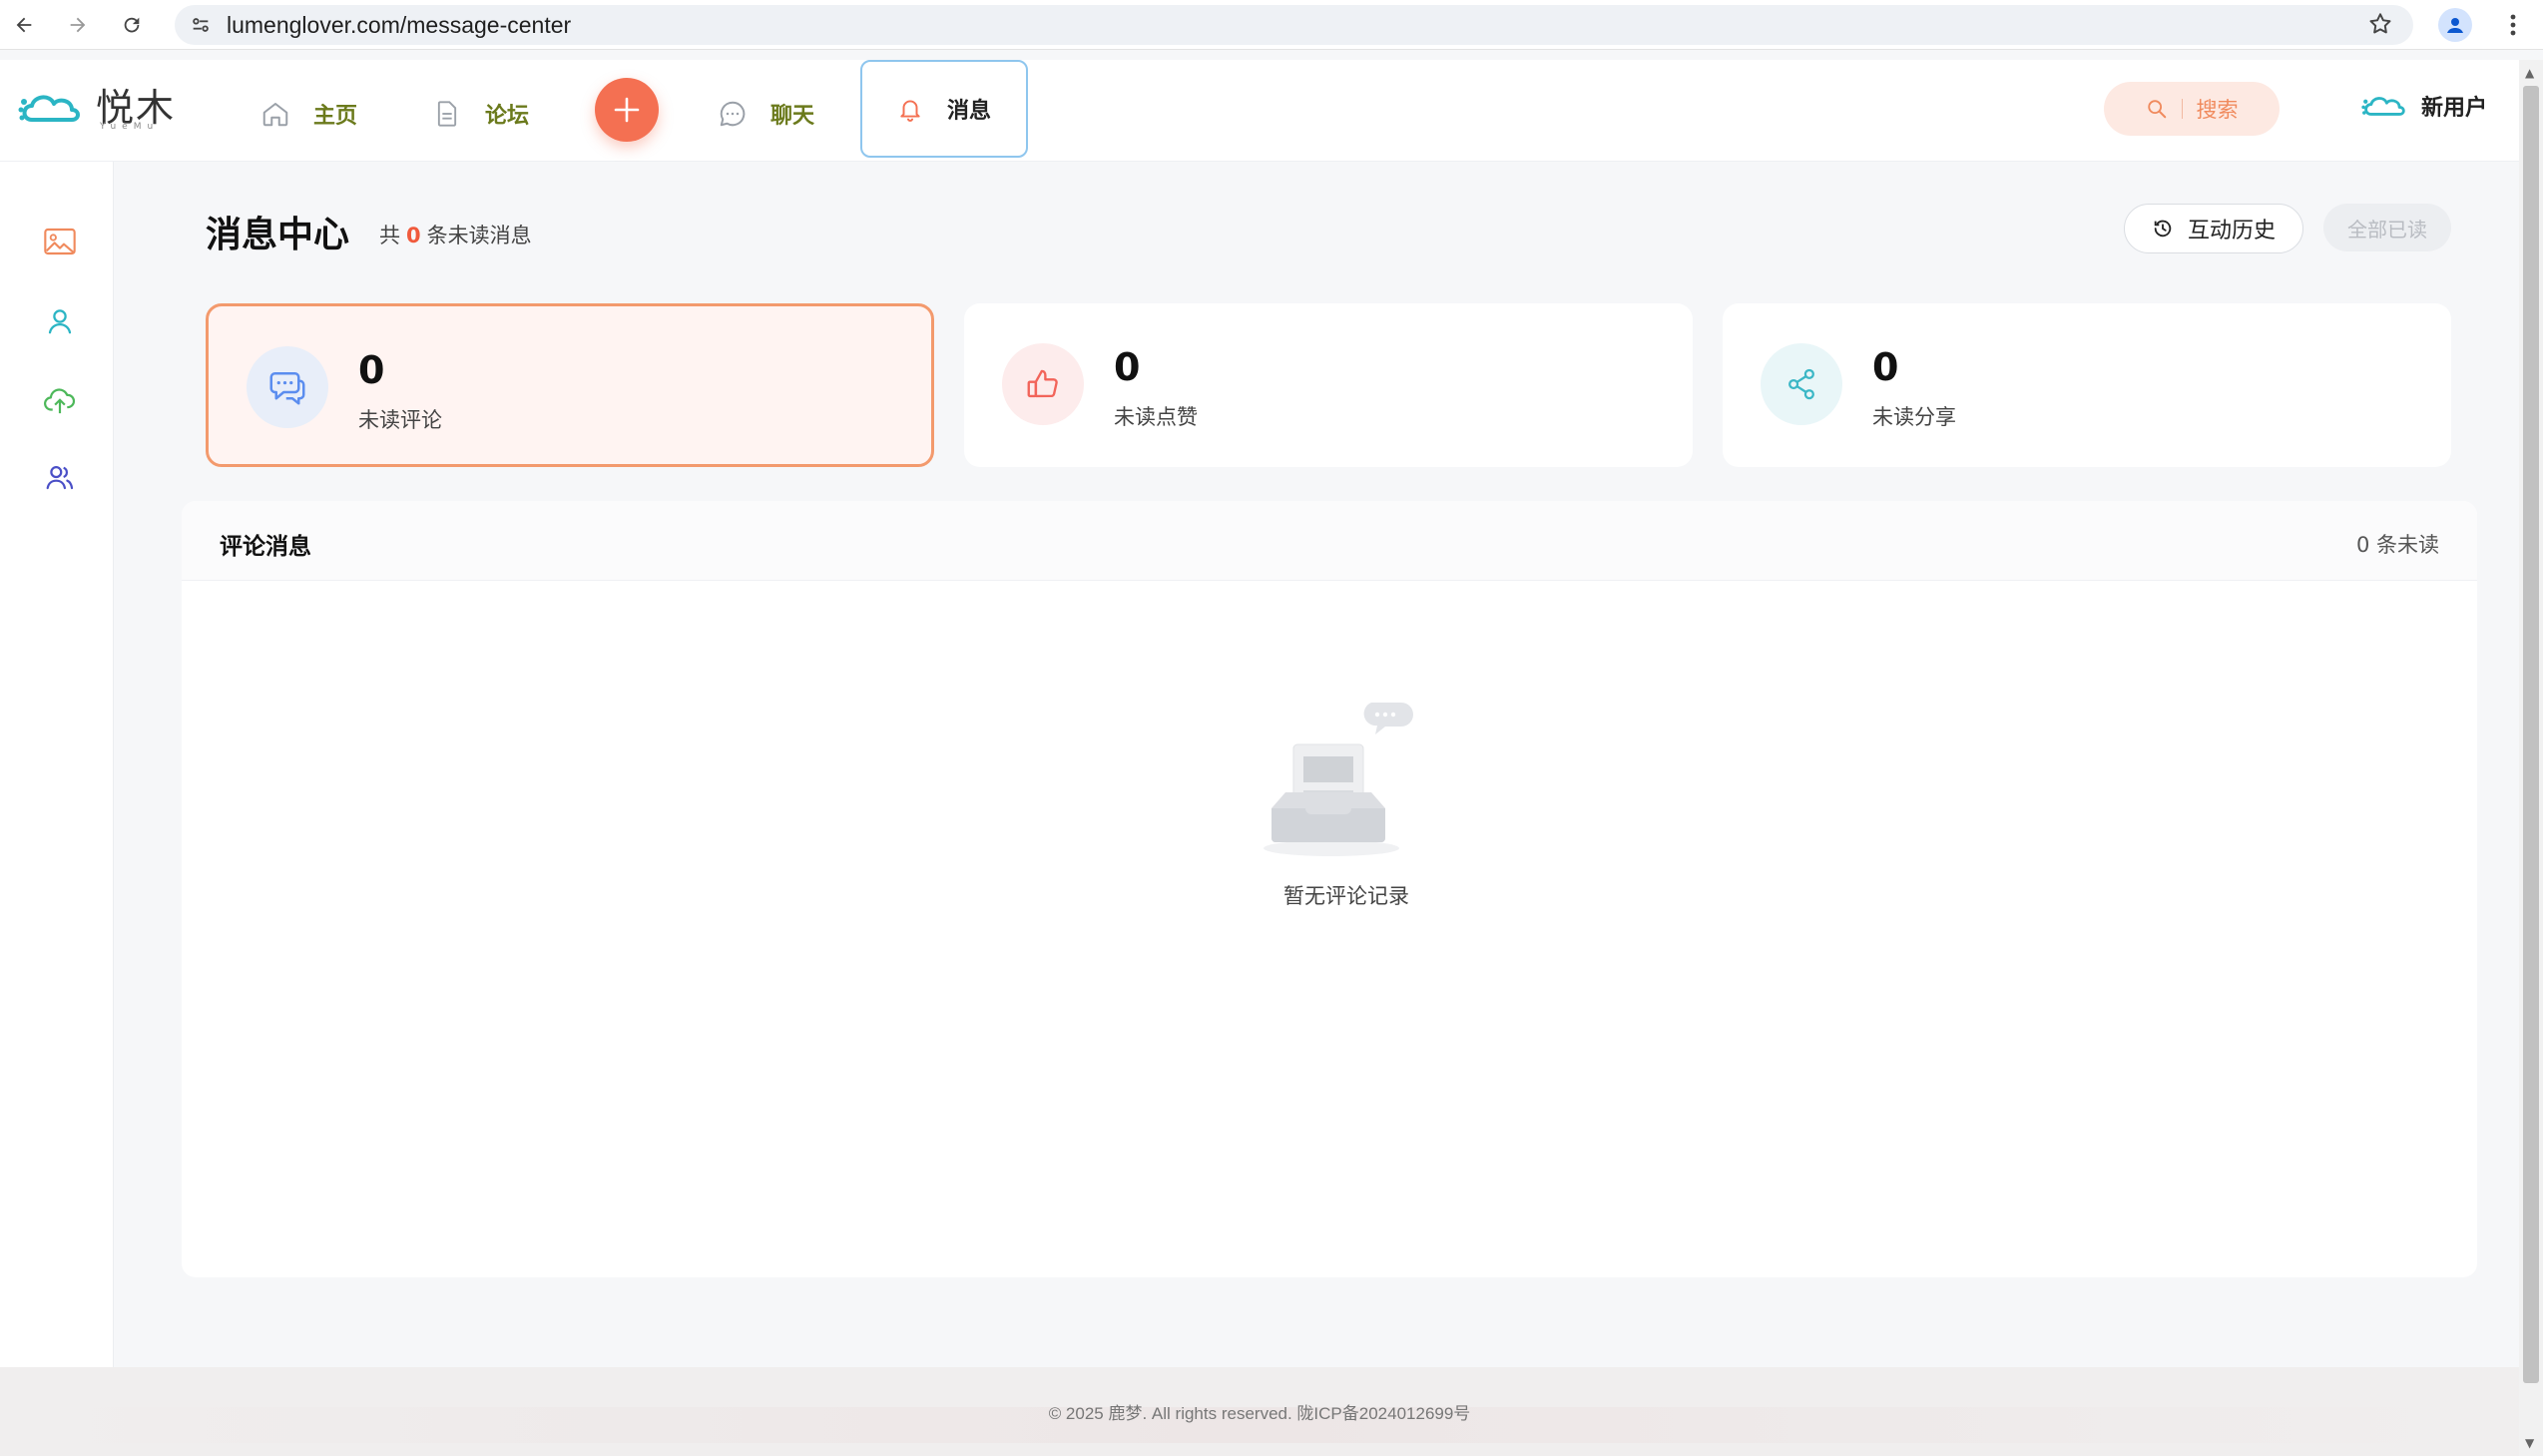 The width and height of the screenshot is (2543, 1456). I want to click on interaction-history-button: 互动历史, so click(2213, 228).